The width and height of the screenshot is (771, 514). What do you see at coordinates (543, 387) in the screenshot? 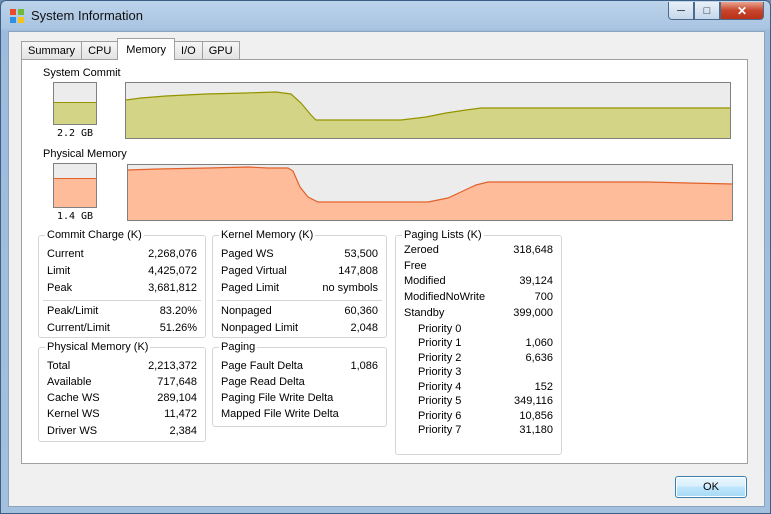
I see `row-value: 152` at bounding box center [543, 387].